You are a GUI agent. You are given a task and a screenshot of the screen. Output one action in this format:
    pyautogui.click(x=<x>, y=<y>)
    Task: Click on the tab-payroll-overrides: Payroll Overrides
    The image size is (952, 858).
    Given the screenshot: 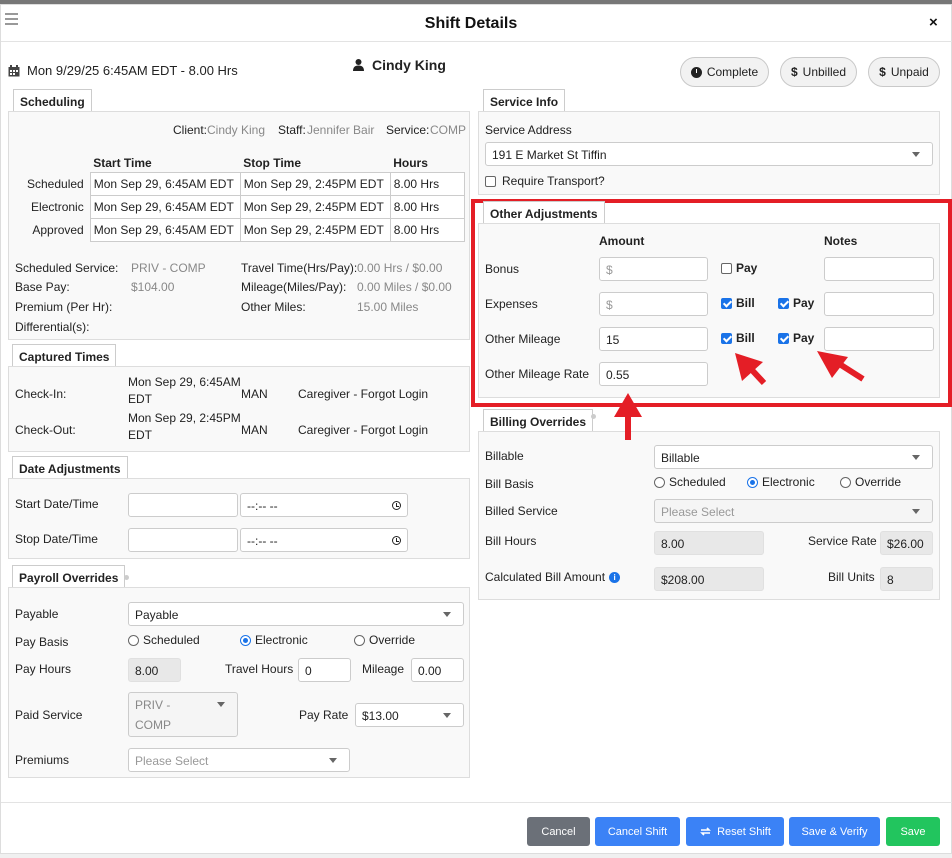 What is the action you would take?
    pyautogui.click(x=69, y=576)
    